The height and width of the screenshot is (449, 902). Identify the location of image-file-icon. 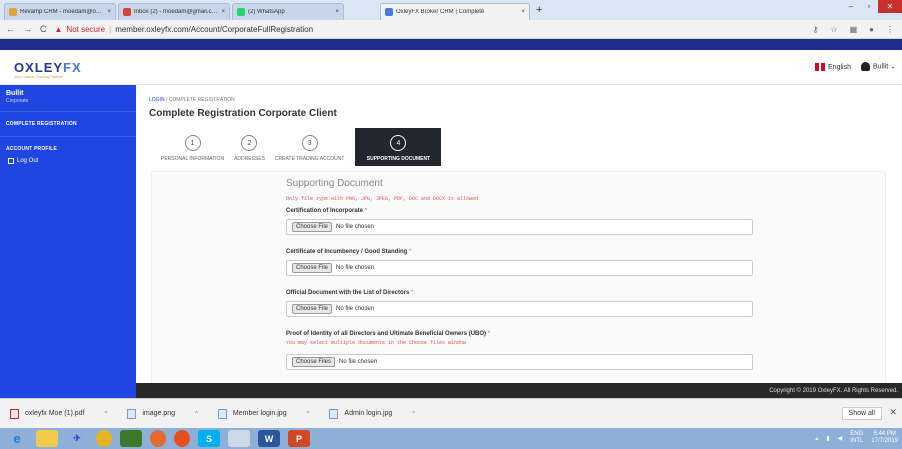
(334, 413).